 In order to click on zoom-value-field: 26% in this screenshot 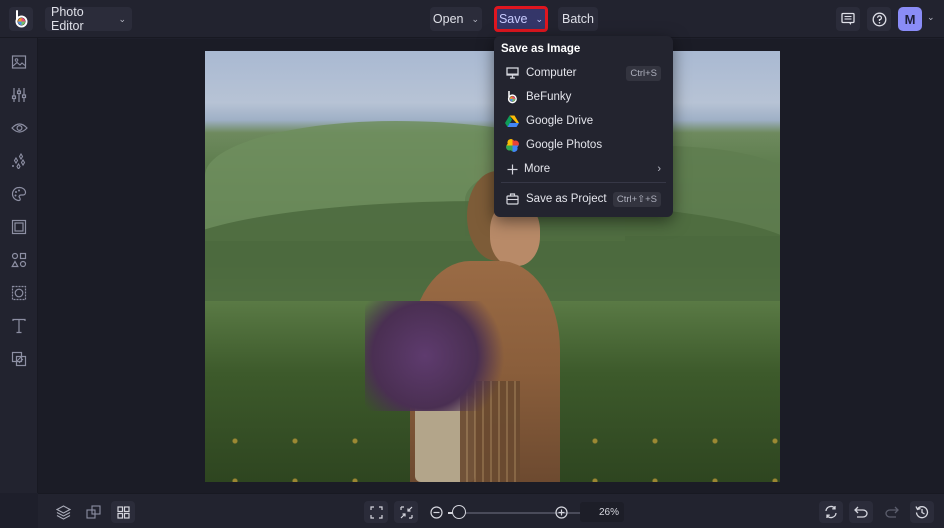, I will do `click(602, 512)`.